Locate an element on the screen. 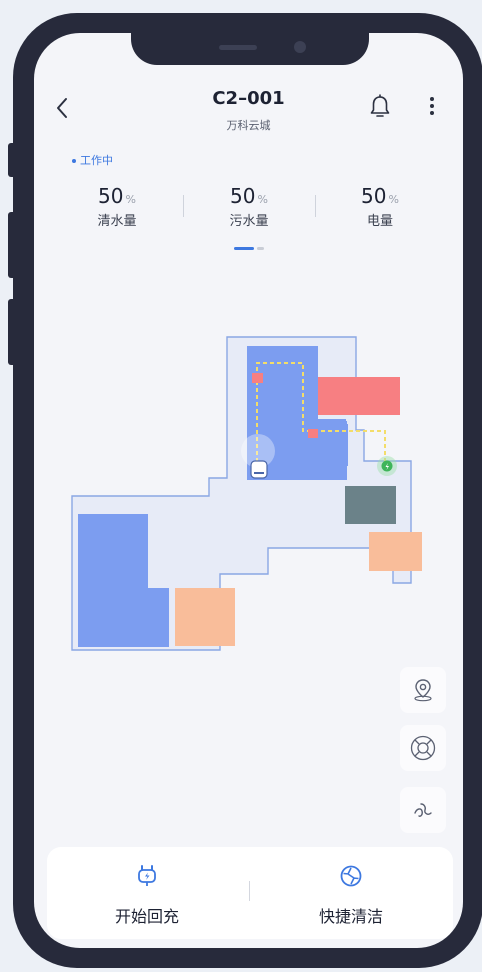 Image resolution: width=482 pixels, height=972 pixels. notch is located at coordinates (250, 49).